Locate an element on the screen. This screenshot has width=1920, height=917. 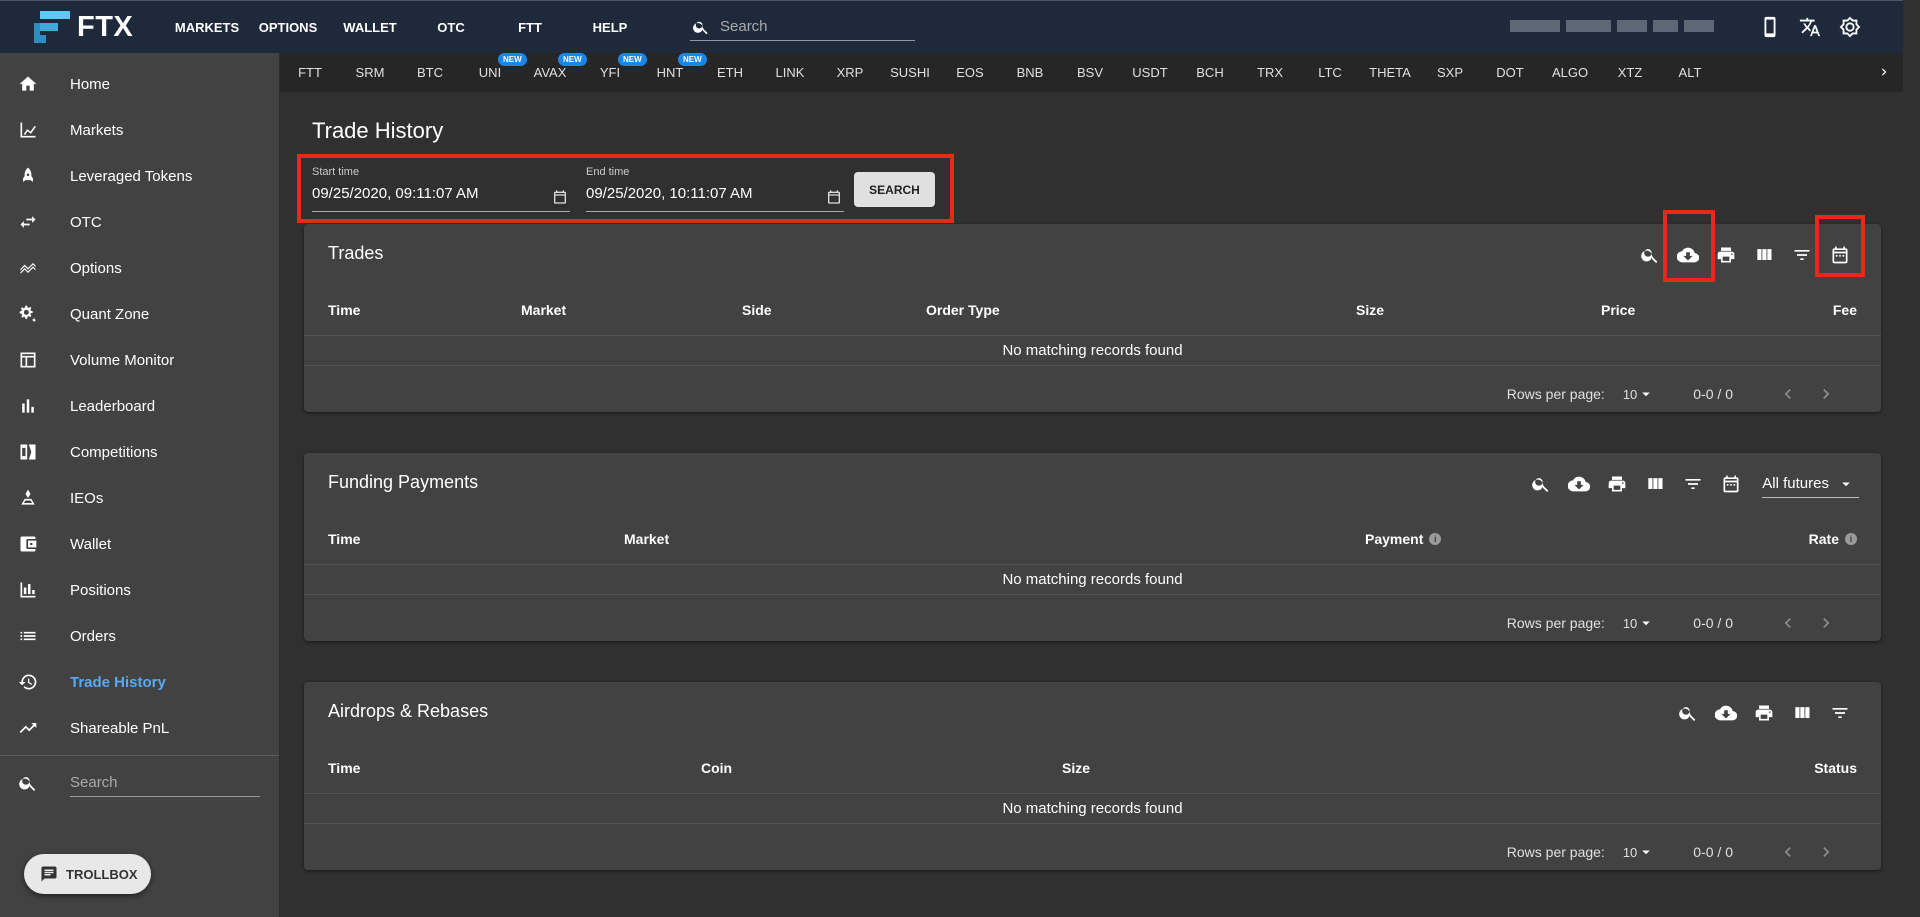
start-time-field: Start time 09/25/2020, 09:11:07 AM is located at coordinates (441, 189).